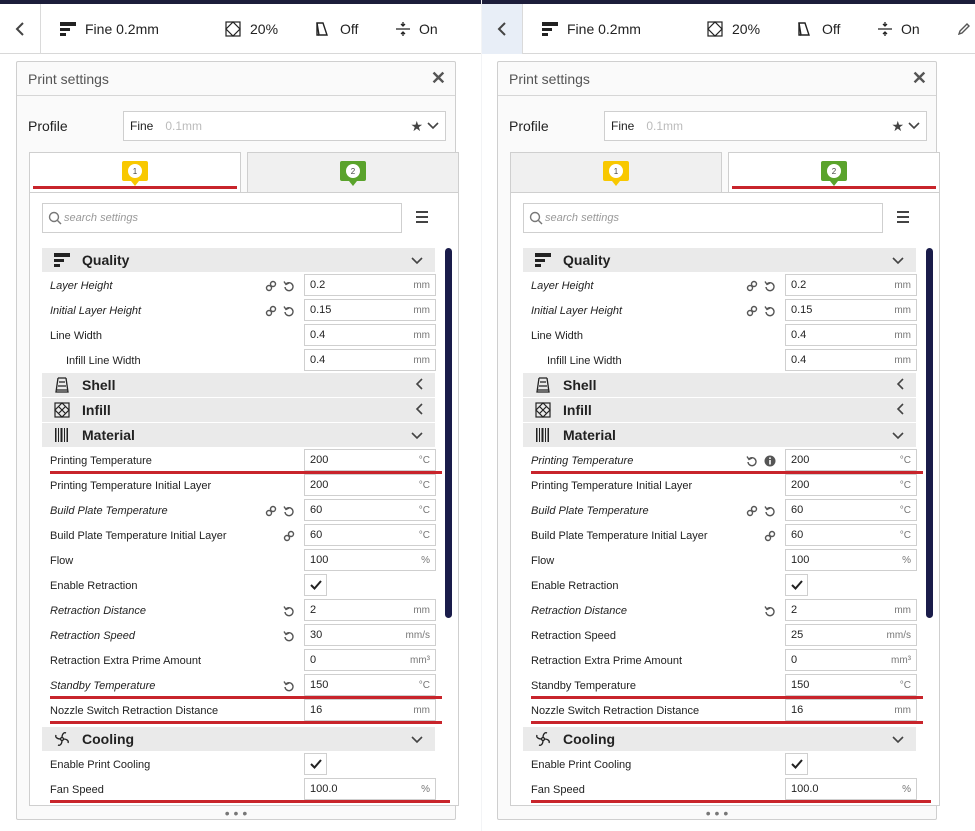 This screenshot has width=975, height=831. I want to click on setting-row: Line Width 0.4 mm, so click(239, 335).